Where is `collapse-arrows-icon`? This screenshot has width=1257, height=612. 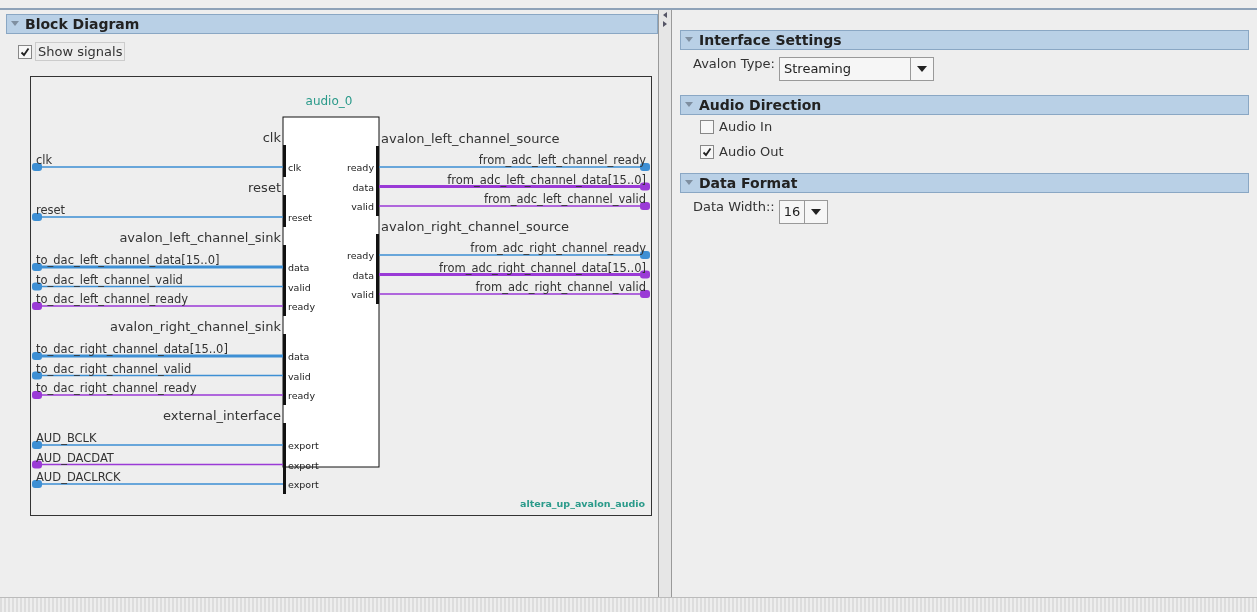 collapse-arrows-icon is located at coordinates (665, 20).